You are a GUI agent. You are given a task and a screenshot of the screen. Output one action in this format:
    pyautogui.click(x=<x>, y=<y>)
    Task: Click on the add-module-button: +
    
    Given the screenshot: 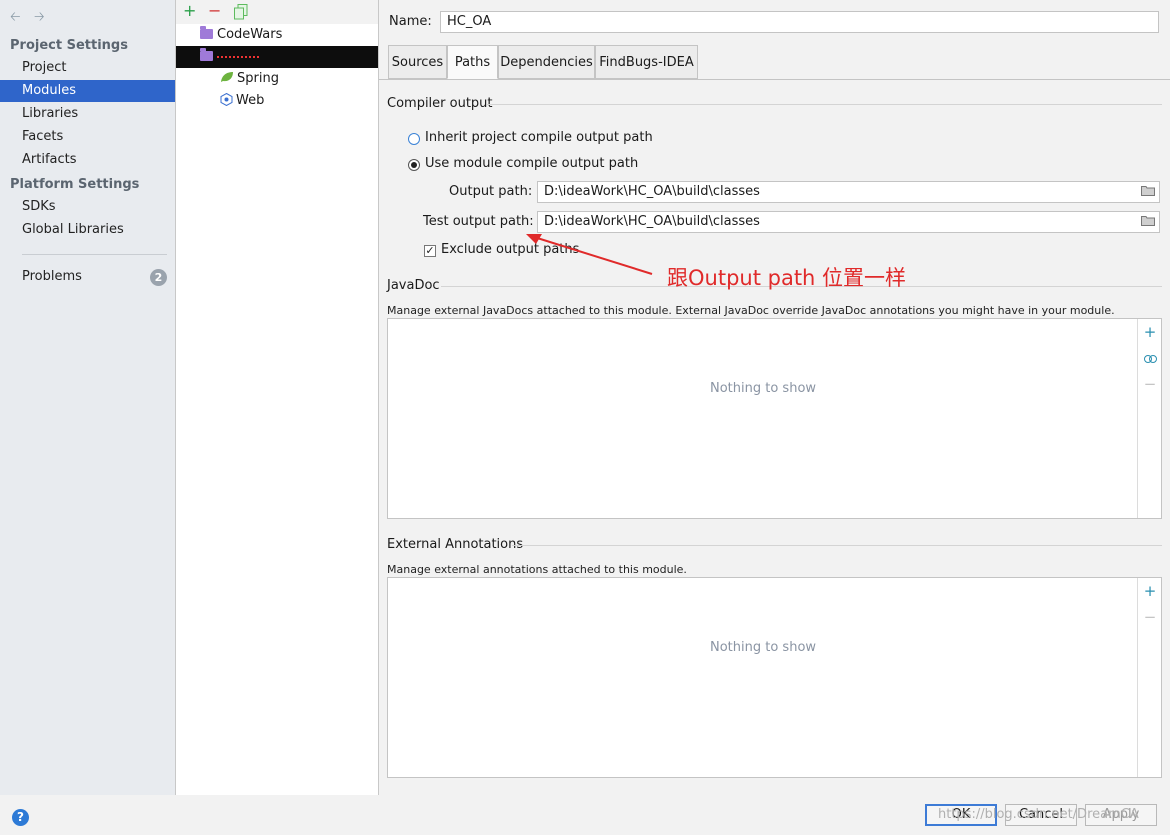 What is the action you would take?
    pyautogui.click(x=189, y=11)
    